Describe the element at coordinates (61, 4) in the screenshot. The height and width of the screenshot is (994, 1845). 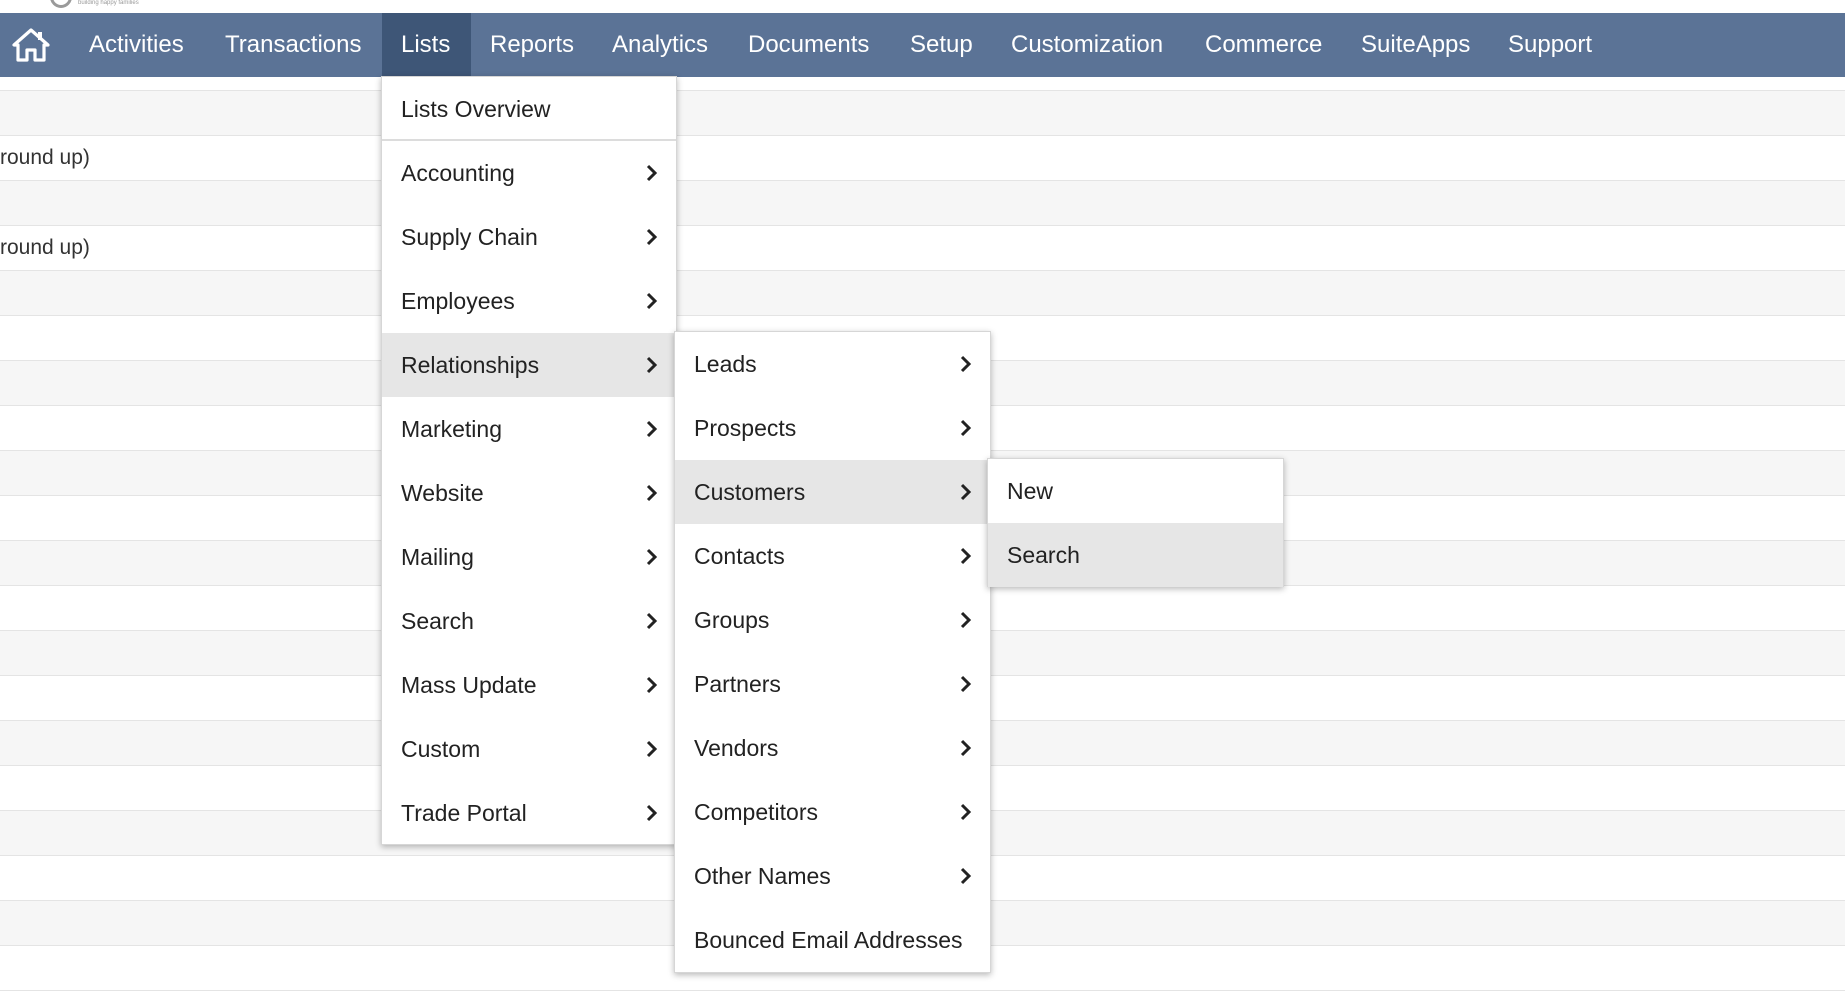
I see `company-logo-icon` at that location.